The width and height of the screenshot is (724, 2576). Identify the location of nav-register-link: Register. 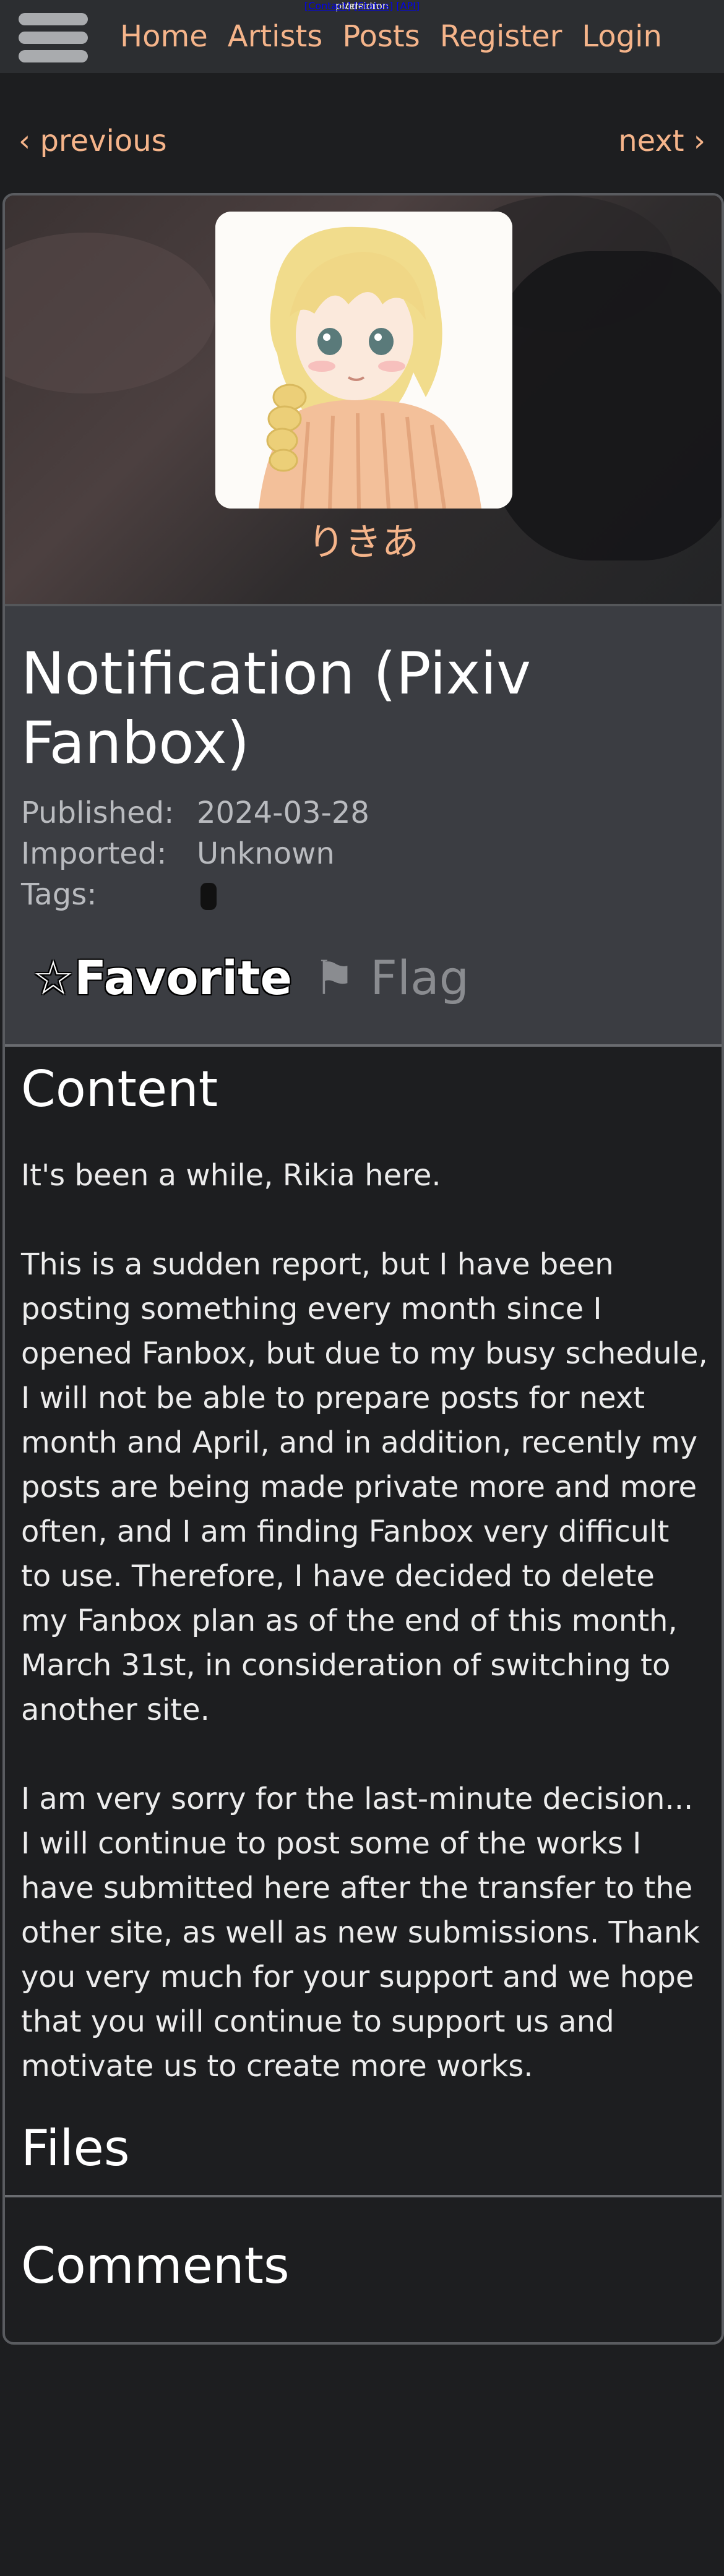
(501, 36).